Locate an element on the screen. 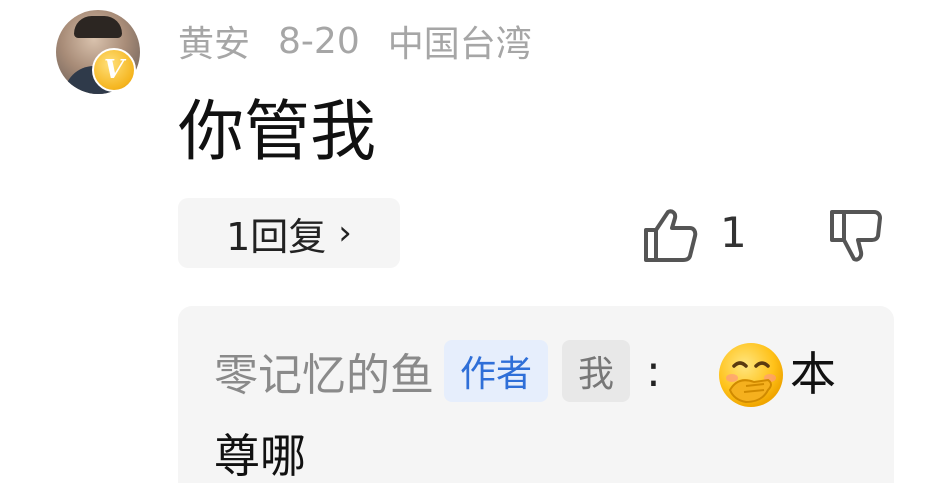  avatar-hair is located at coordinates (98, 27).